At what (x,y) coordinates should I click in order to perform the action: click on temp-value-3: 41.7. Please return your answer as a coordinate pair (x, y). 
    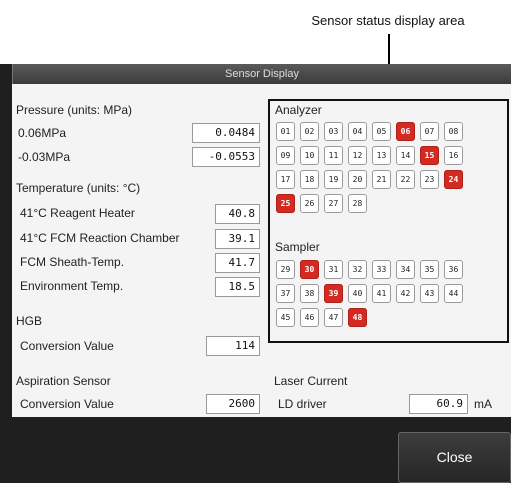
    Looking at the image, I should click on (237, 263).